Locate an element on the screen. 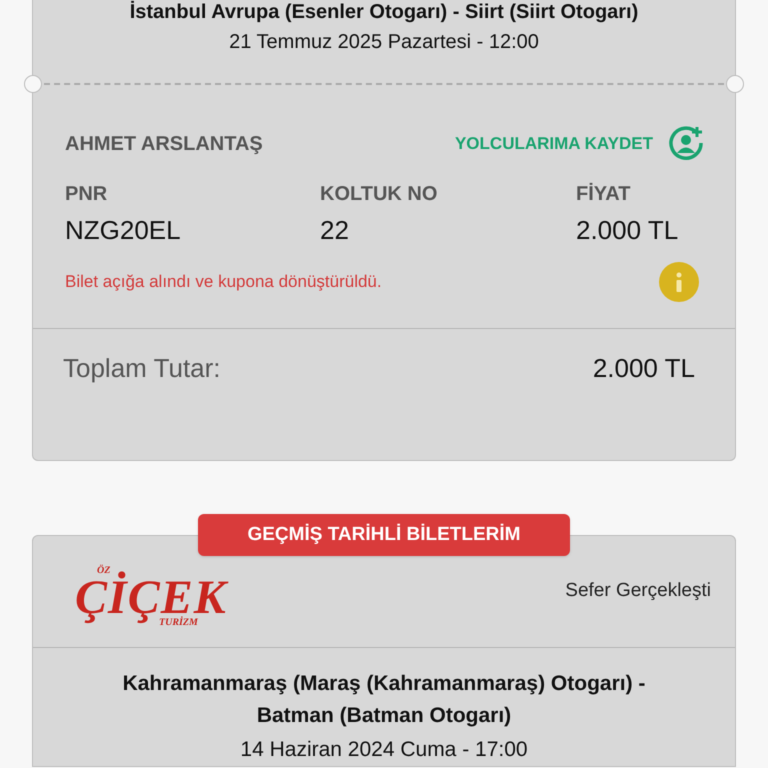  field-label: FİYAT is located at coordinates (604, 194).